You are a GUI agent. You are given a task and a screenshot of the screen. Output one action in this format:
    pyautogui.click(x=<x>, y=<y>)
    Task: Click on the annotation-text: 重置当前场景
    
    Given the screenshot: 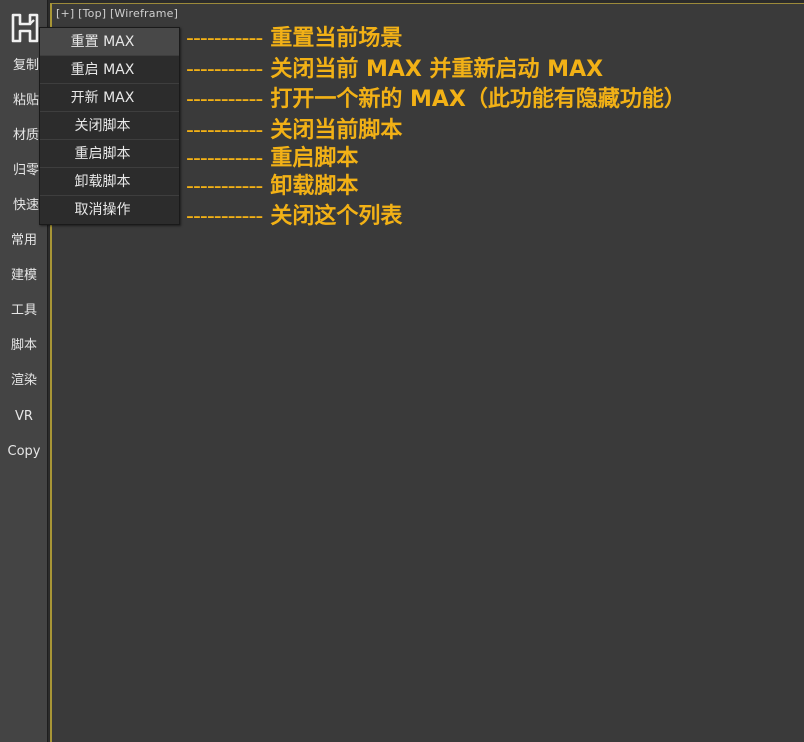 What is the action you would take?
    pyautogui.click(x=336, y=38)
    